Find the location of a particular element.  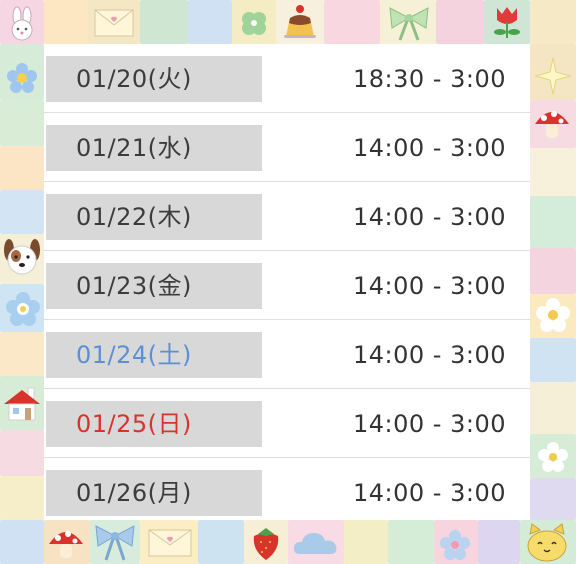

sparkle-icon is located at coordinates (553, 76).